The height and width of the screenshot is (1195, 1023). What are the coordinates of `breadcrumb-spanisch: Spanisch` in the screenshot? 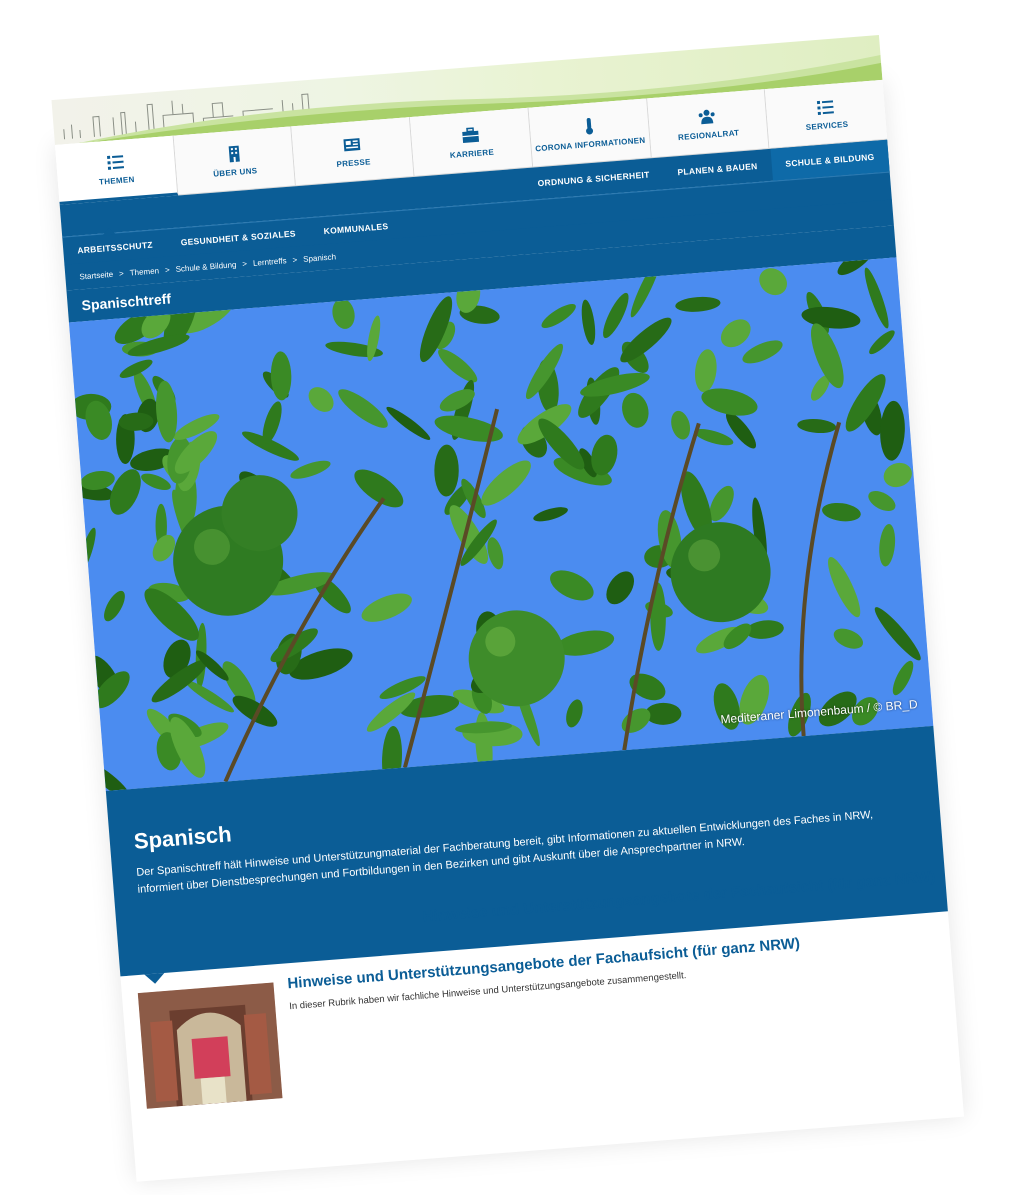 It's located at (319, 257).